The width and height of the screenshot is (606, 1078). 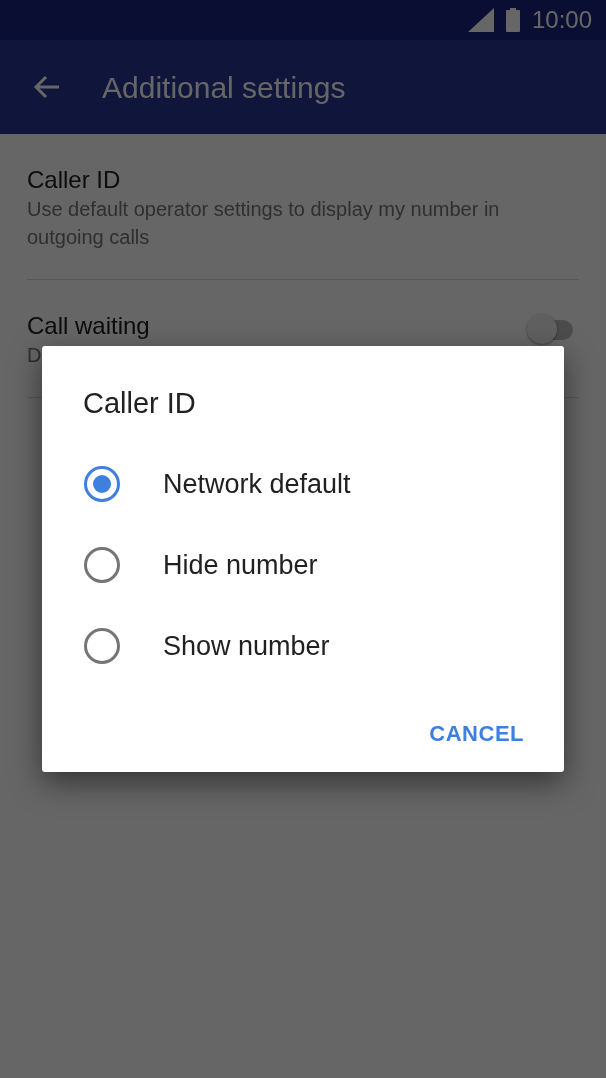 What do you see at coordinates (224, 87) in the screenshot?
I see `screen-title: Additional settings` at bounding box center [224, 87].